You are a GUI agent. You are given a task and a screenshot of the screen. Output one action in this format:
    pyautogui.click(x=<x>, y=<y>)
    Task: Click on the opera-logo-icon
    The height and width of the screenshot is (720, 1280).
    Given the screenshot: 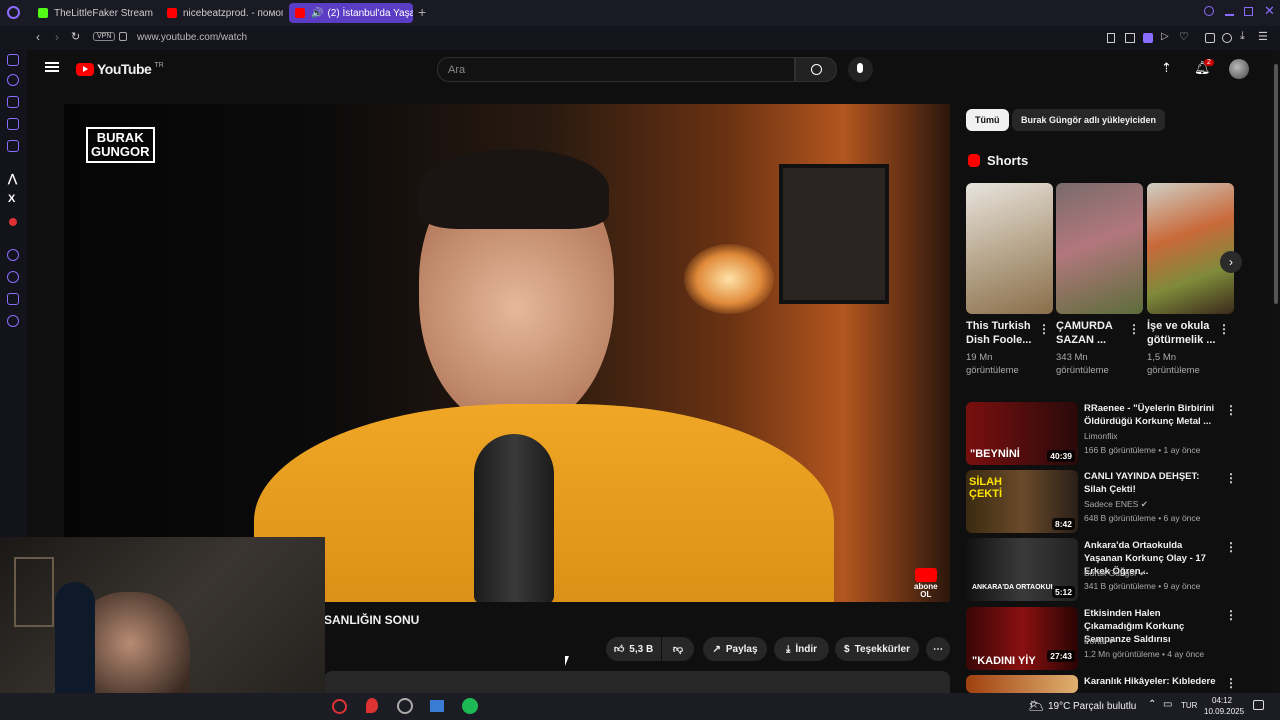 What is the action you would take?
    pyautogui.click(x=13, y=12)
    